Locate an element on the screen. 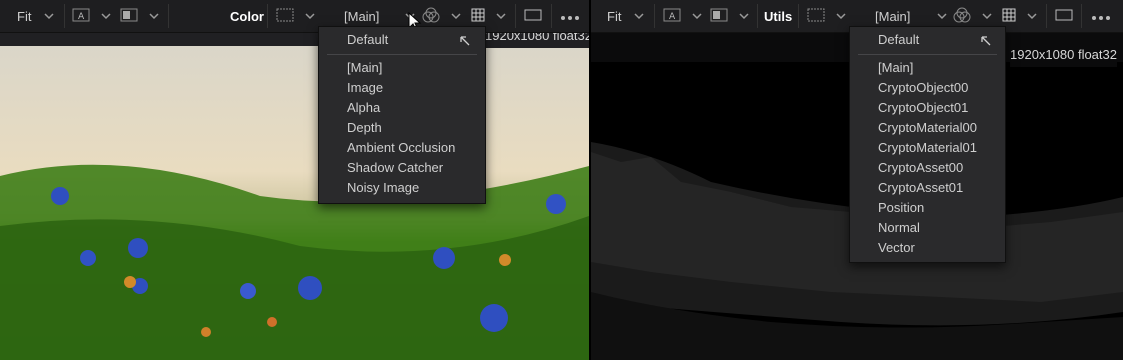 The height and width of the screenshot is (360, 1123). menu-item: CryptoObject01 is located at coordinates (927, 108).